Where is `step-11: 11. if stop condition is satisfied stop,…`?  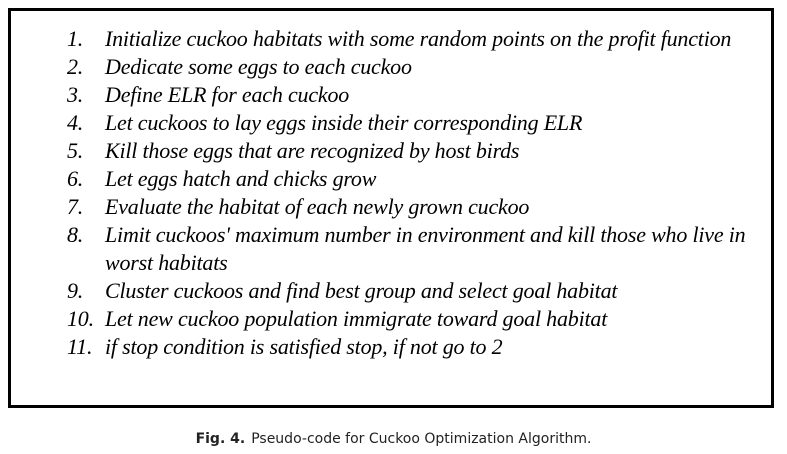
step-11: 11. if stop condition is satisfied stop,… is located at coordinates (412, 347).